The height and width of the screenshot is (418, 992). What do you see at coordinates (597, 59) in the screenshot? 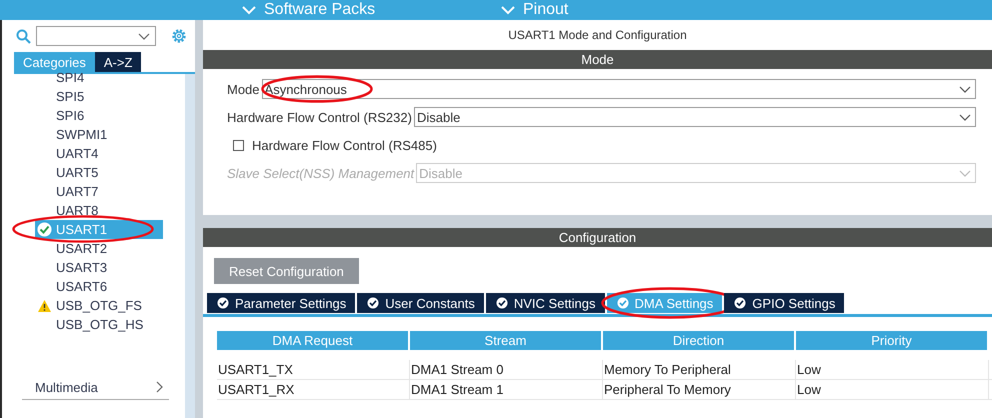
I see `section-header: Mode` at bounding box center [597, 59].